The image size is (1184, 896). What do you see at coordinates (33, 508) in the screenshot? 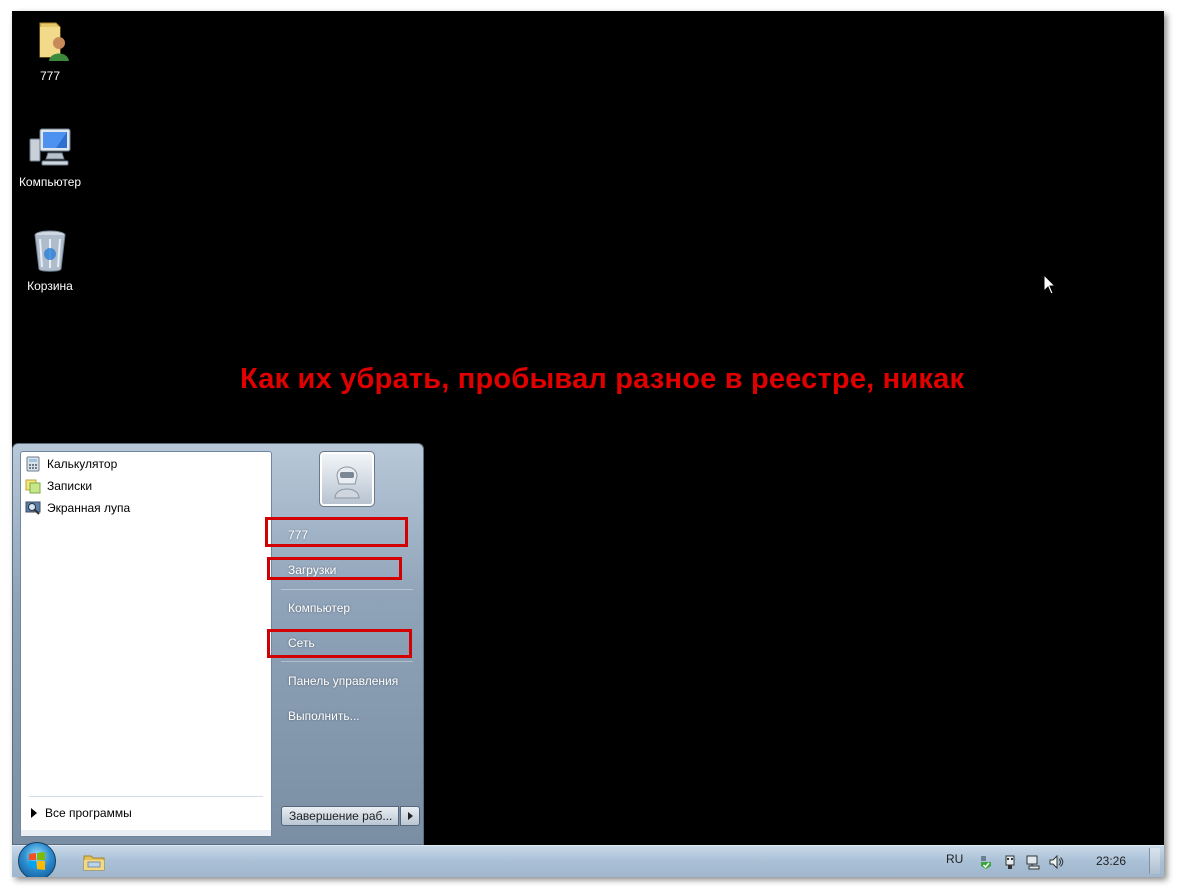
I see `magnifier-icon` at bounding box center [33, 508].